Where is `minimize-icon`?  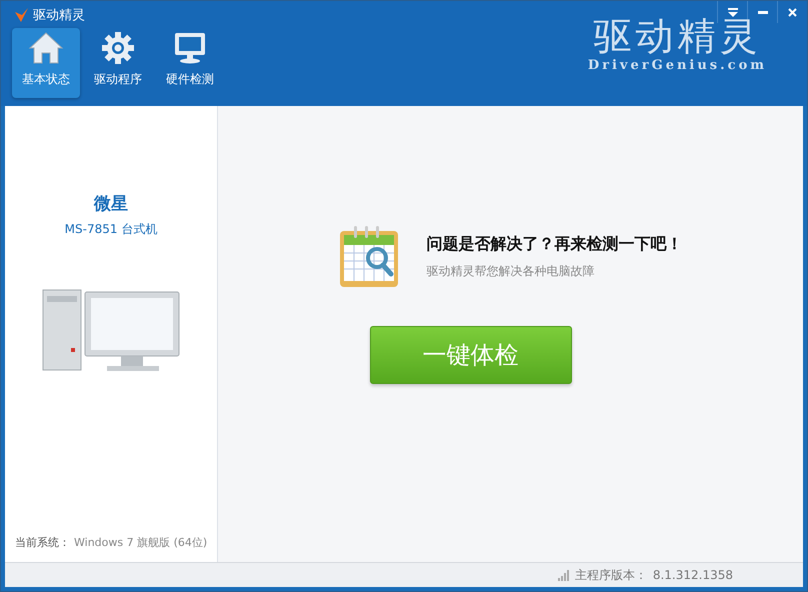
minimize-icon is located at coordinates (763, 12).